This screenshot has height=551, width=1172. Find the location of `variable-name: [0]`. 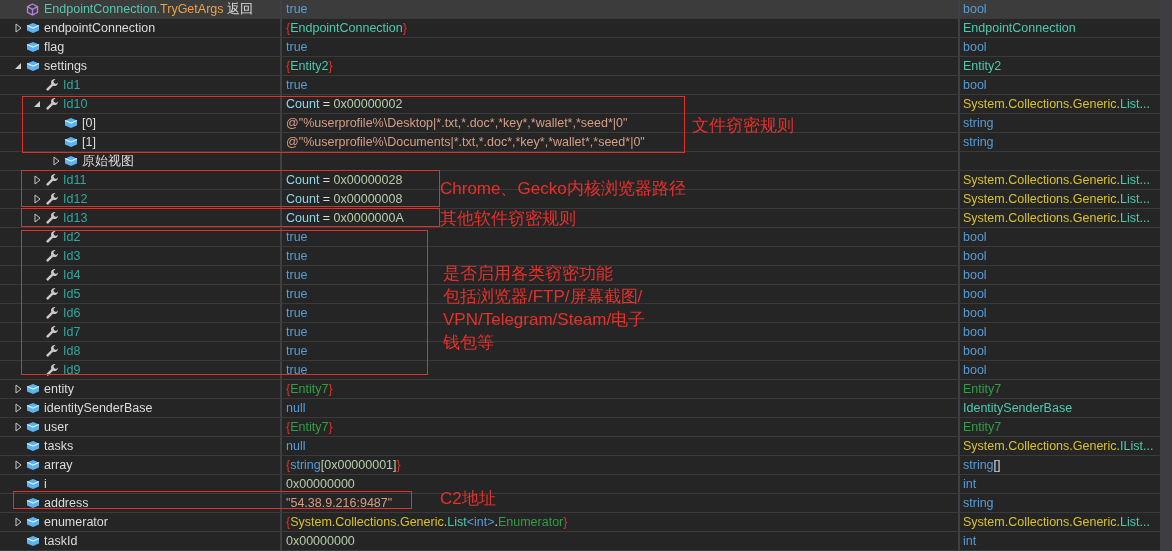

variable-name: [0] is located at coordinates (89, 123).